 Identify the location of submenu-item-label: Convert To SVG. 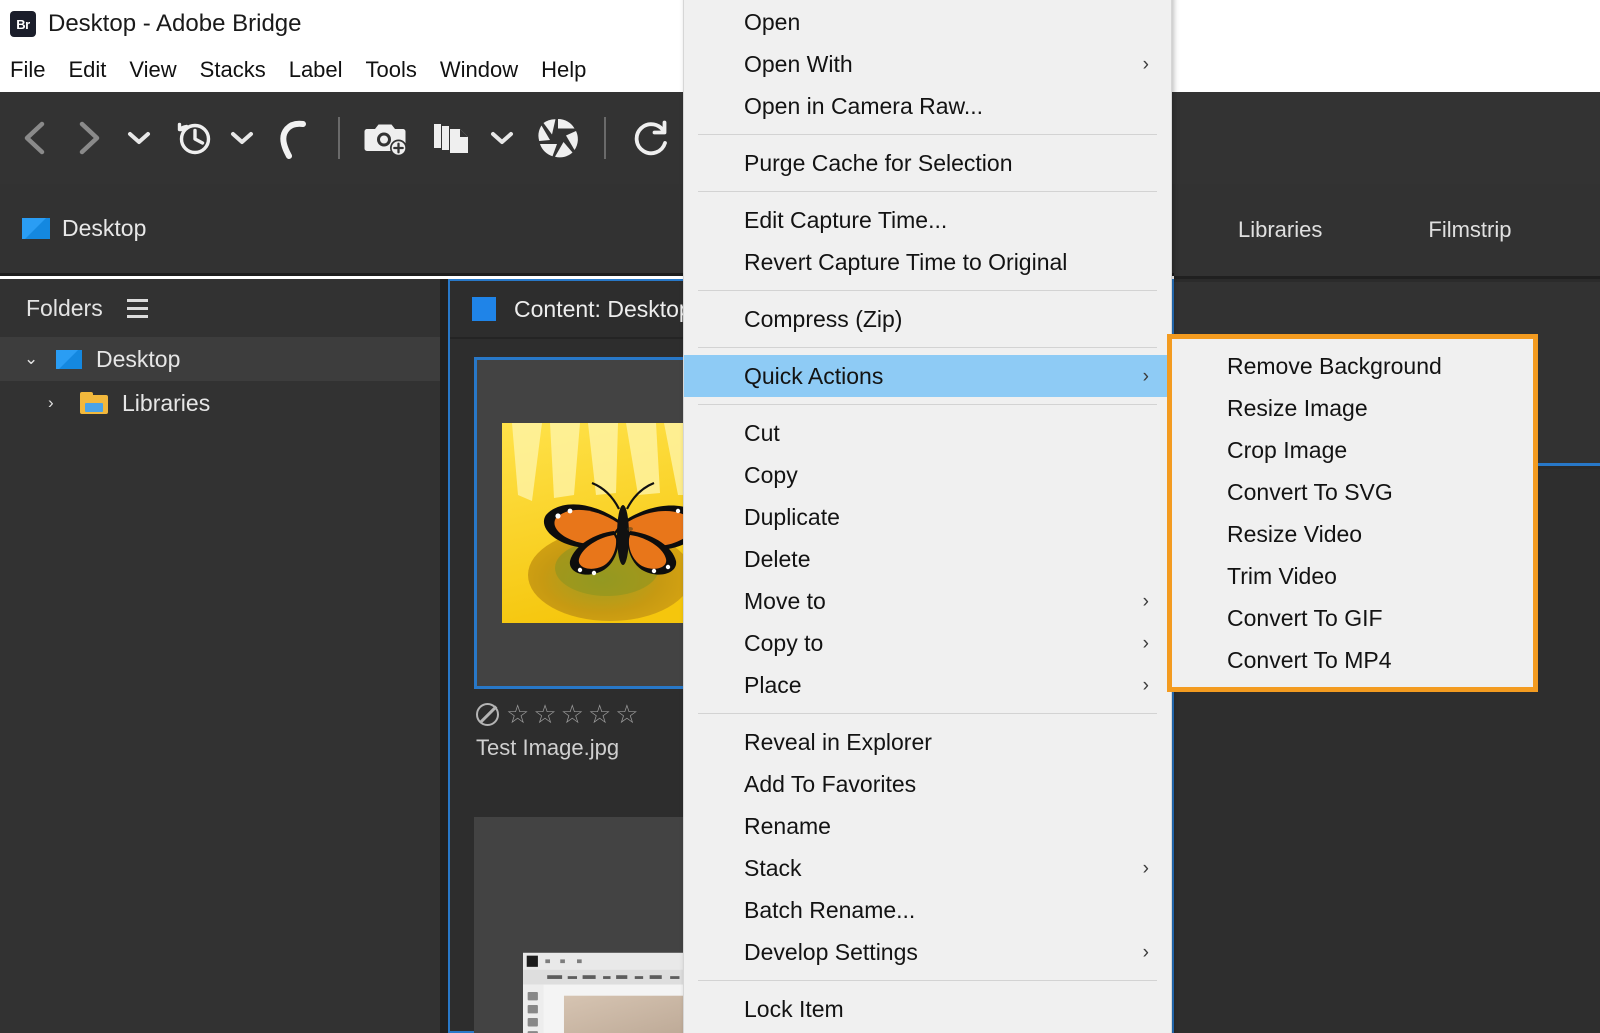
(1310, 491).